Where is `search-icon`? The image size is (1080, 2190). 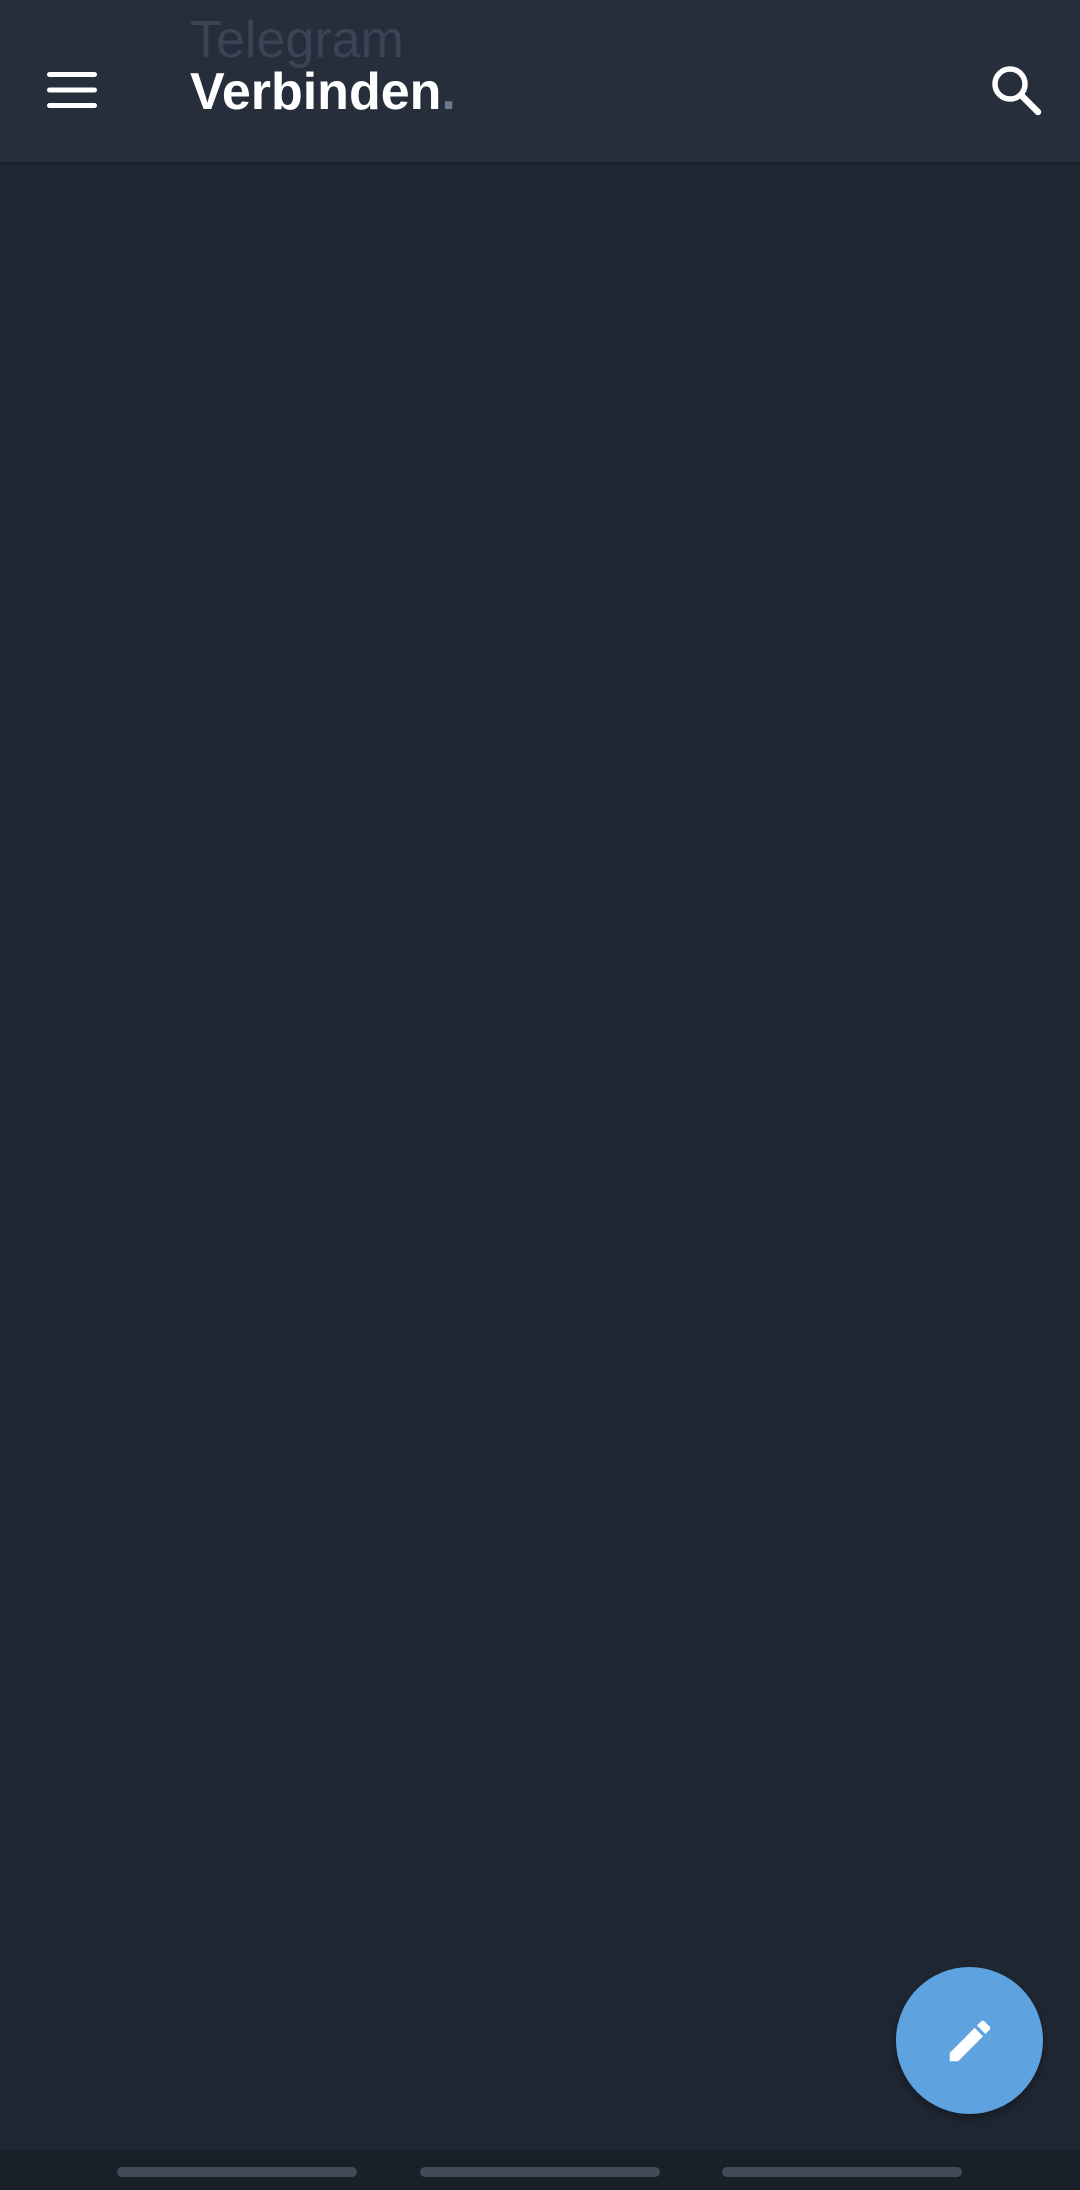
search-icon is located at coordinates (1017, 91).